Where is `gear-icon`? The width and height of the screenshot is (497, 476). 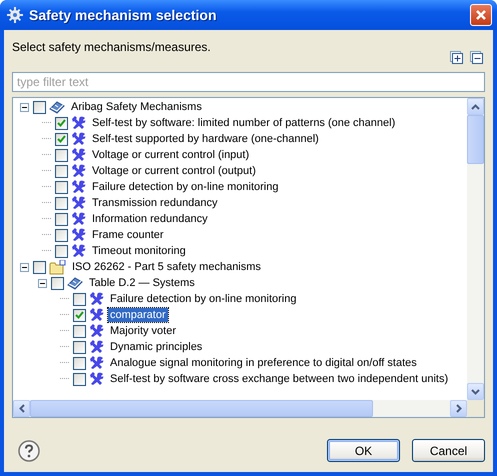
gear-icon is located at coordinates (15, 15).